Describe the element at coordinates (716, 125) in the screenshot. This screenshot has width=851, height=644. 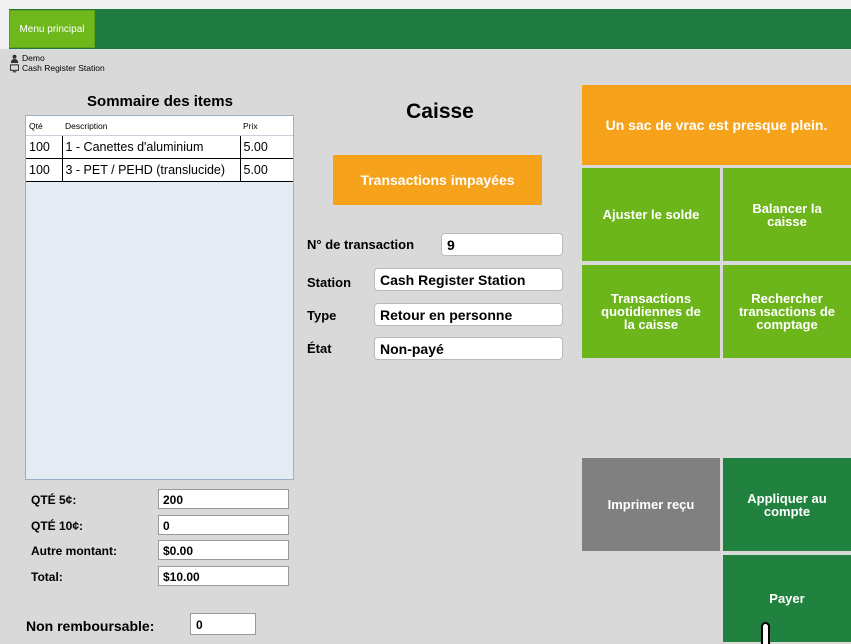
I see `bag-full-alert-button: Un sac de vrac est presque plein.` at that location.